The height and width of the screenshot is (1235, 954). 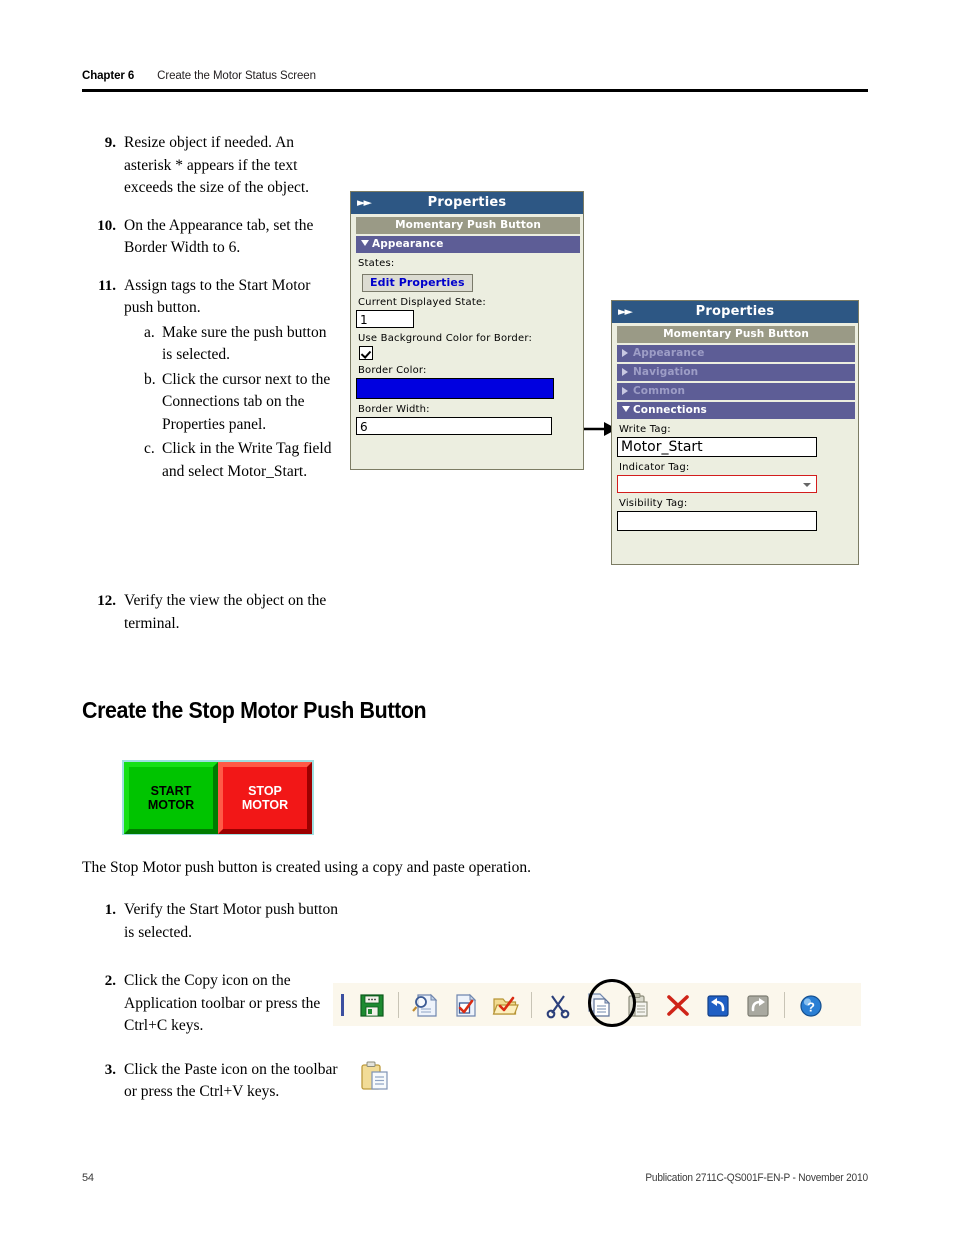 What do you see at coordinates (366, 353) in the screenshot?
I see `use-bg-color-checkbox` at bounding box center [366, 353].